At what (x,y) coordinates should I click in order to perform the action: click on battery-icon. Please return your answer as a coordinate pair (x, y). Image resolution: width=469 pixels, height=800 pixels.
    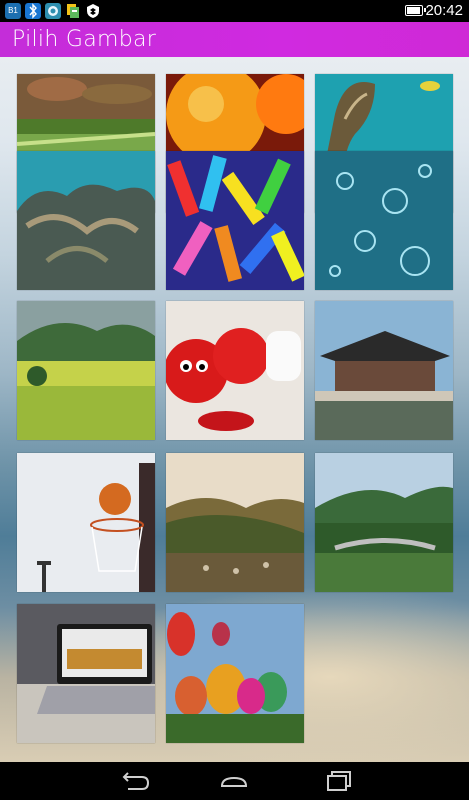
    Looking at the image, I should click on (415, 10).